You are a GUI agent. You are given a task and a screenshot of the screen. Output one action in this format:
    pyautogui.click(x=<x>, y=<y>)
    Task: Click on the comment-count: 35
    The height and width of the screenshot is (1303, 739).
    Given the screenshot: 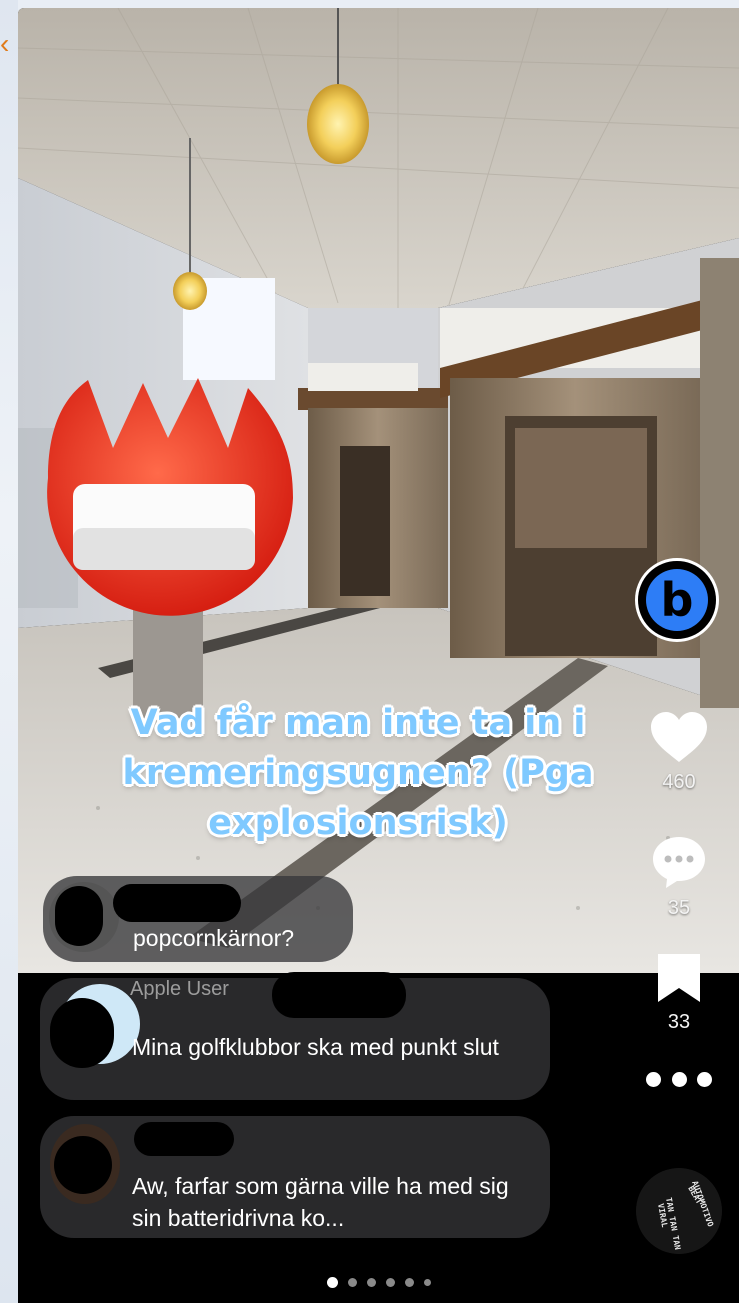 What is the action you would take?
    pyautogui.click(x=679, y=908)
    